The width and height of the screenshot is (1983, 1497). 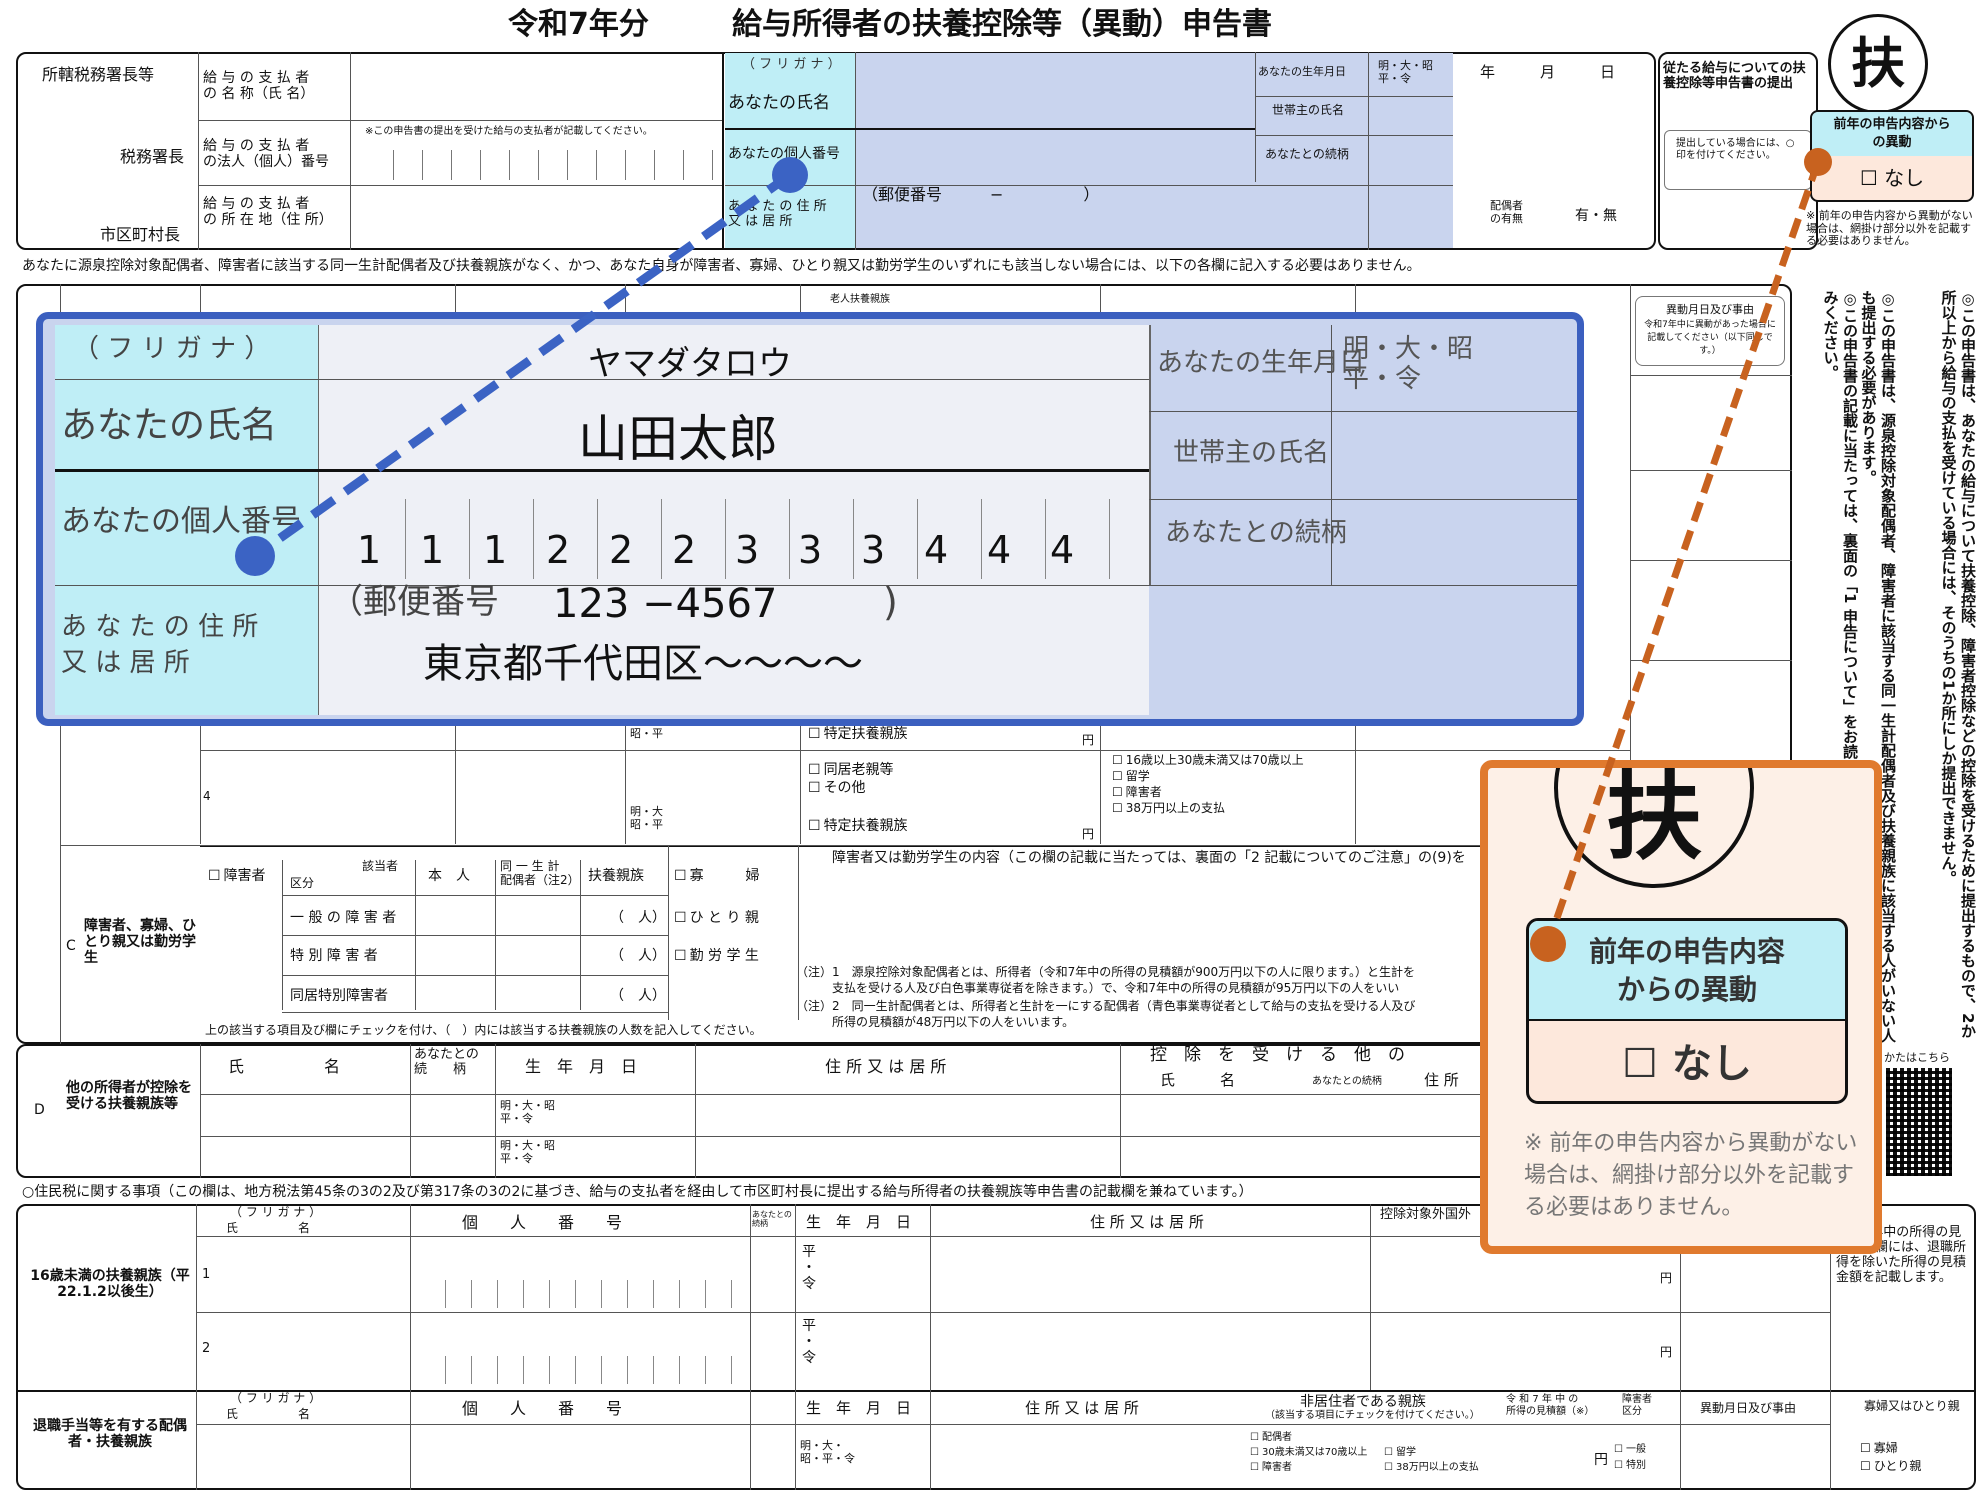 What do you see at coordinates (522, 365) in the screenshot?
I see `blue-connector-line` at bounding box center [522, 365].